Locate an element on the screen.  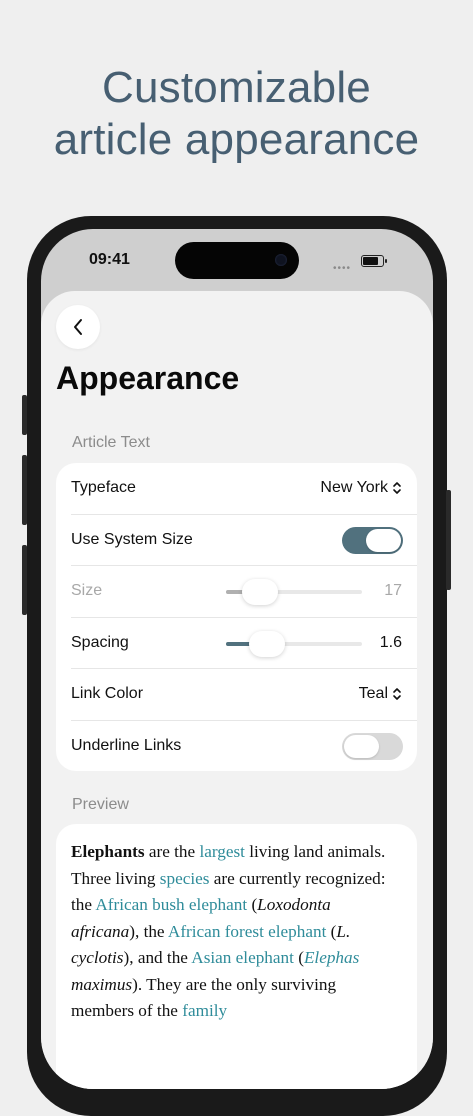
article-bold-term: Elephants is located at coordinates (108, 851).